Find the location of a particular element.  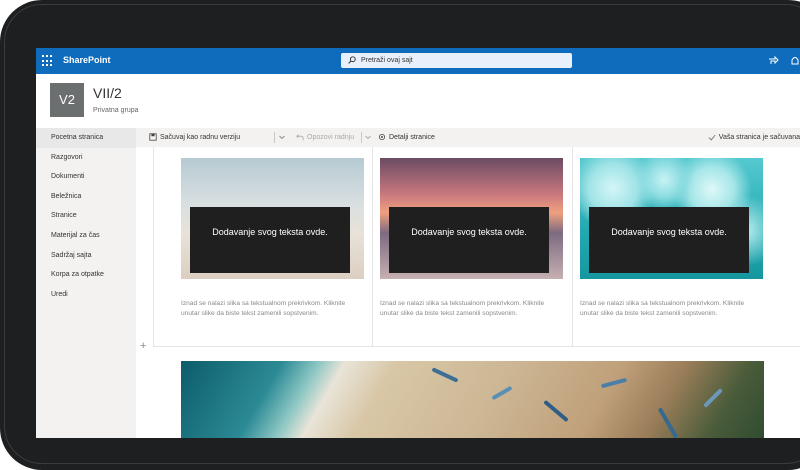

suite-bar: SharePoint Pretraži ovaj sajt is located at coordinates (418, 61).